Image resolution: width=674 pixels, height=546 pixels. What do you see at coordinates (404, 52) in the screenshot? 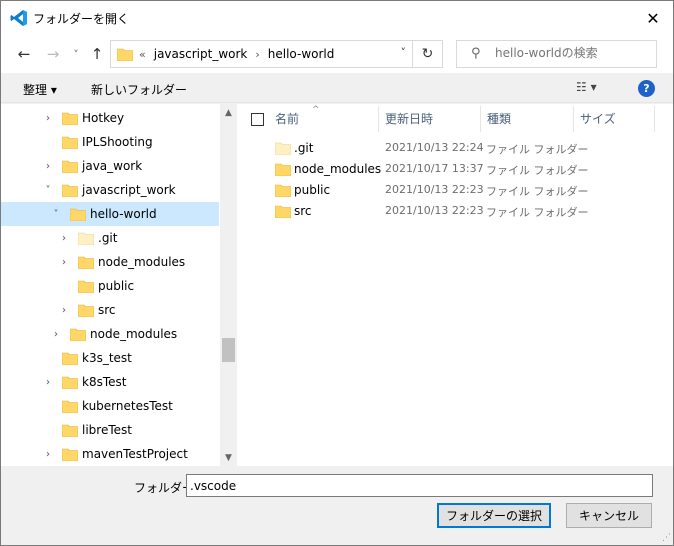
I see `address-dropdown-icon: ˅` at bounding box center [404, 52].